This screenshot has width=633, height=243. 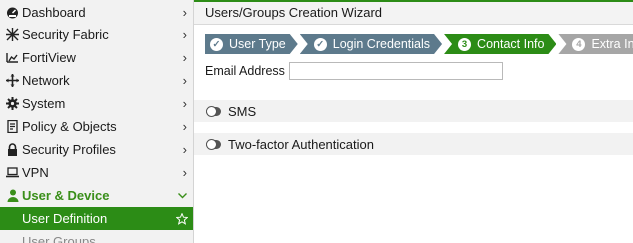 I want to click on dashboard-icon, so click(x=12, y=12).